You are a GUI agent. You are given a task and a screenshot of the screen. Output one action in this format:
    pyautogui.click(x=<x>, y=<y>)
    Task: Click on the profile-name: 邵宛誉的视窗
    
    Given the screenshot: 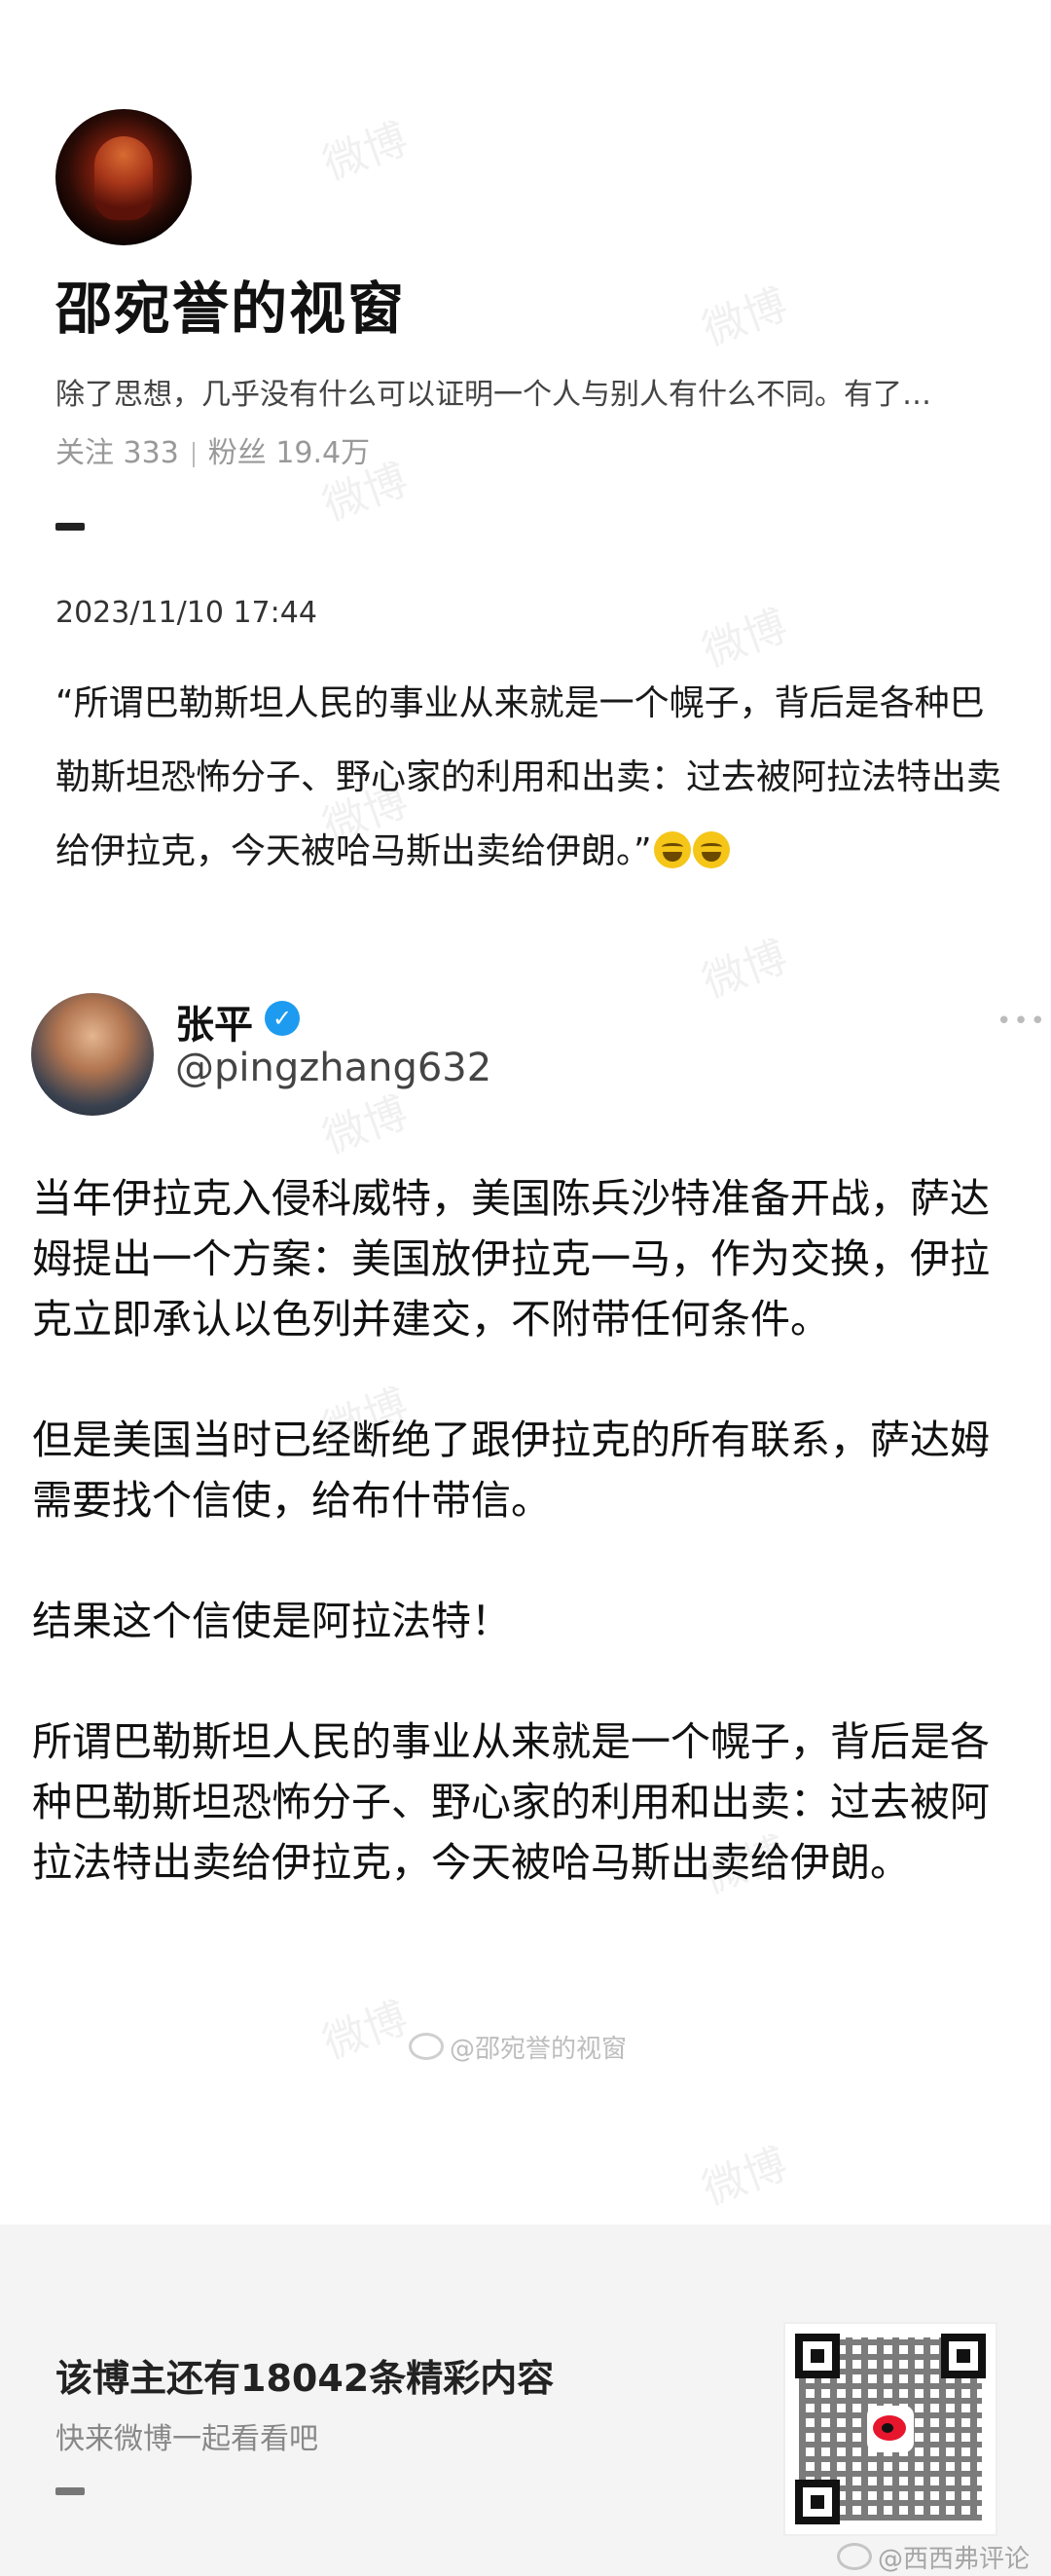 What is the action you would take?
    pyautogui.click(x=230, y=304)
    